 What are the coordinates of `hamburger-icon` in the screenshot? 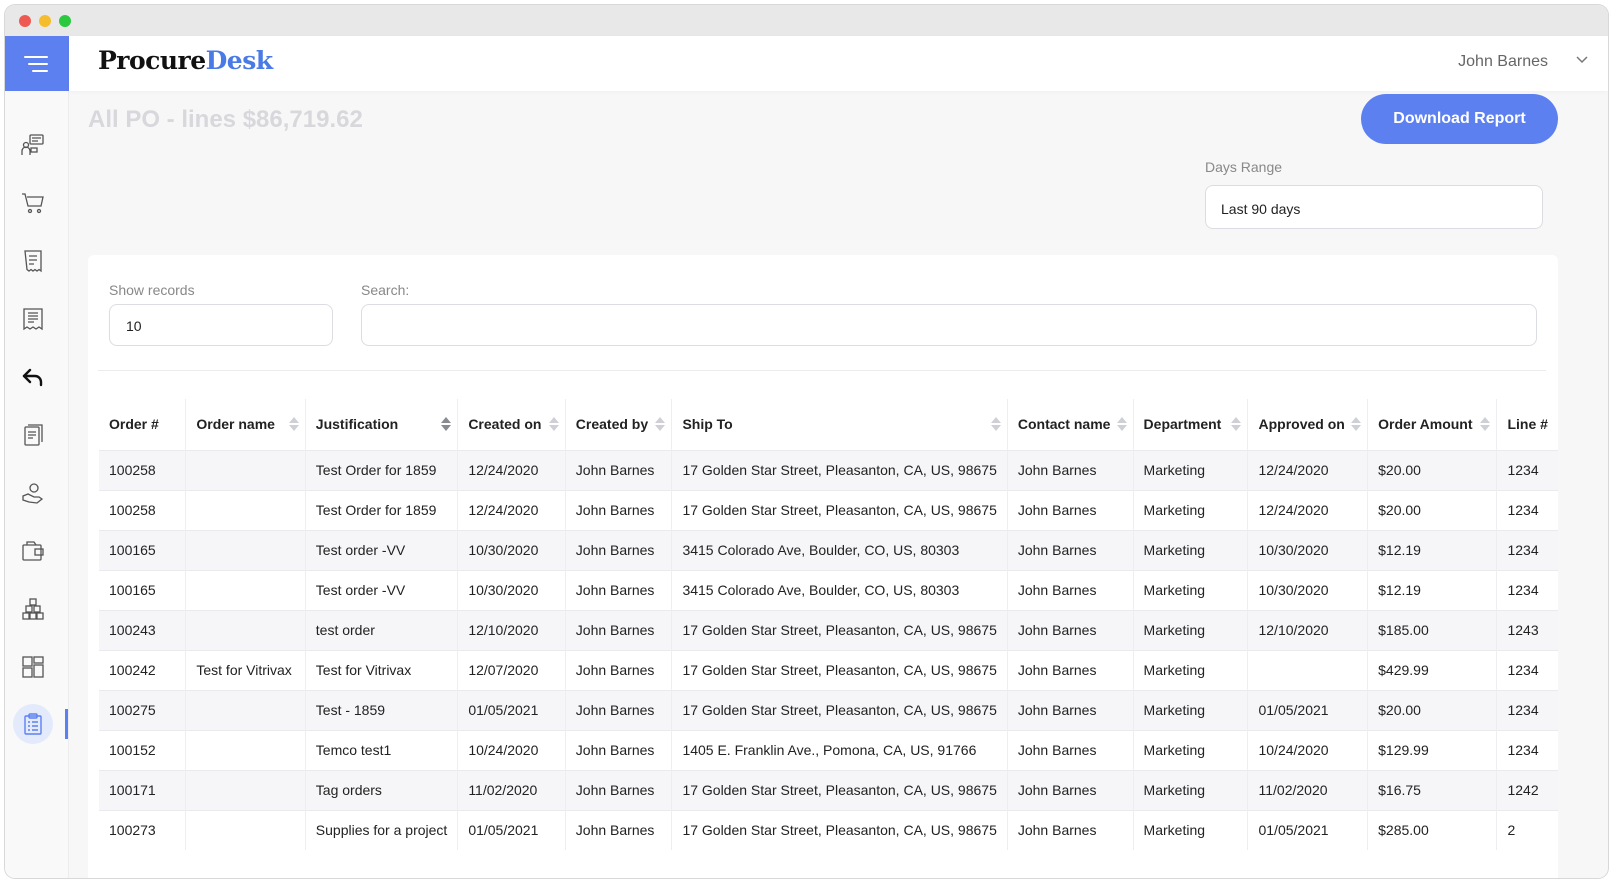 It's located at (36, 63).